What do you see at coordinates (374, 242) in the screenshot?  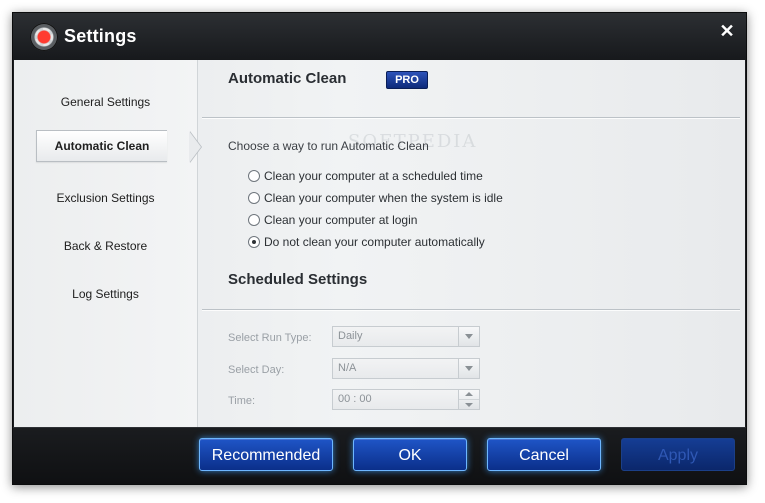 I see `option-label: Do not clean your computer automatically` at bounding box center [374, 242].